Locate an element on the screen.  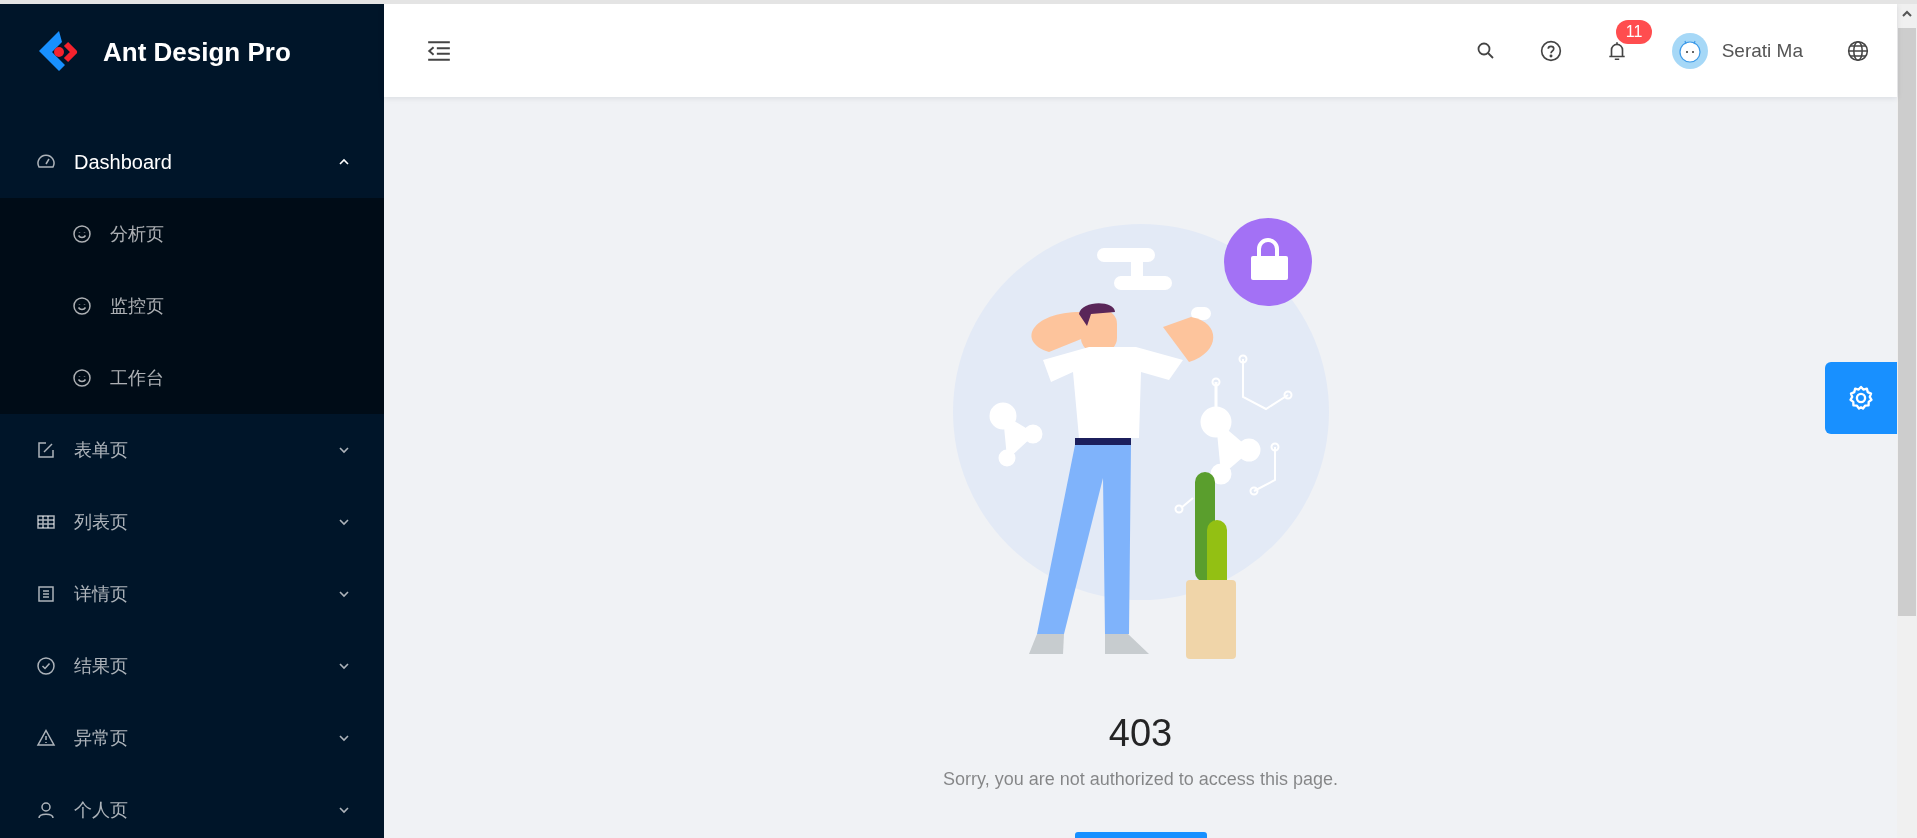
scrollbar is located at coordinates (1907, 421).